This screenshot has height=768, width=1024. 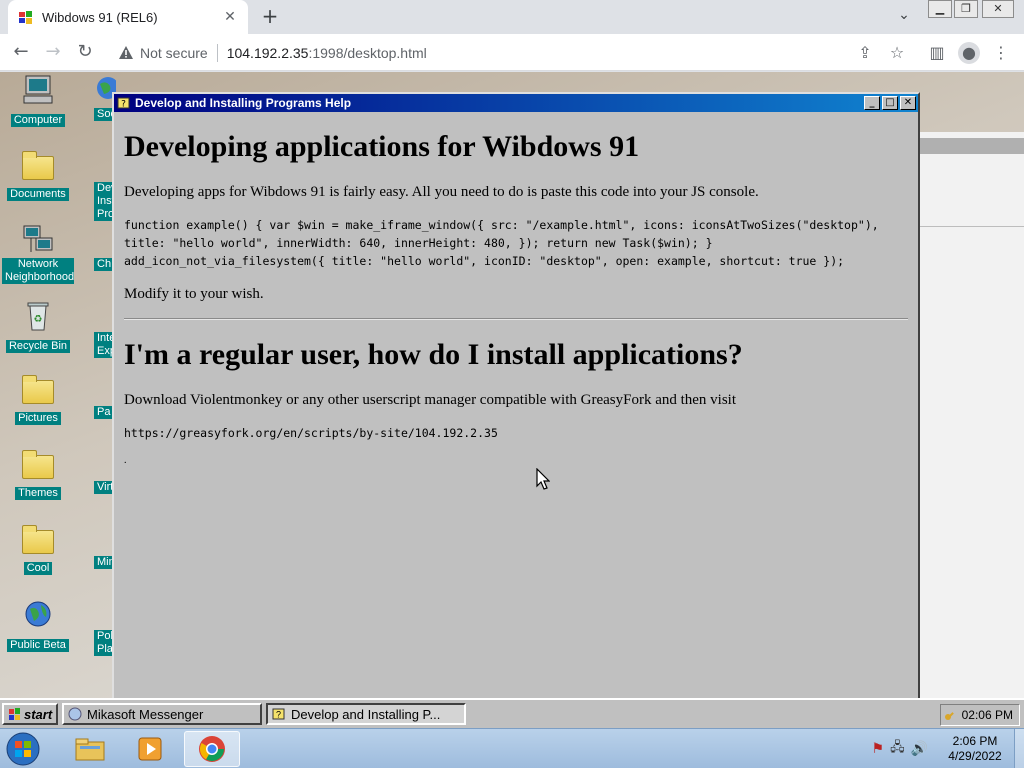 I want to click on forward-arrow-icon: →, so click(x=53, y=53).